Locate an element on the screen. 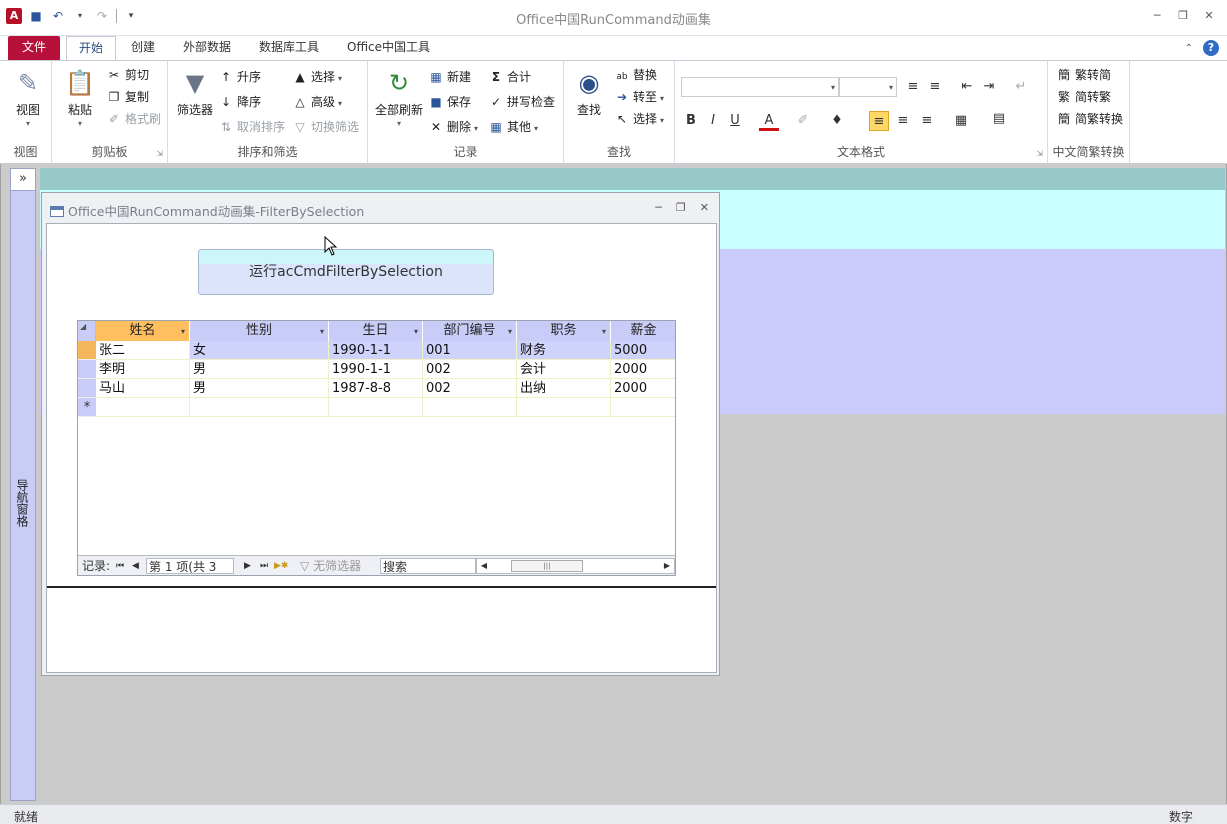 The image size is (1227, 824). delete-record-button: ✕ 删除 ▾ is located at coordinates (453, 127).